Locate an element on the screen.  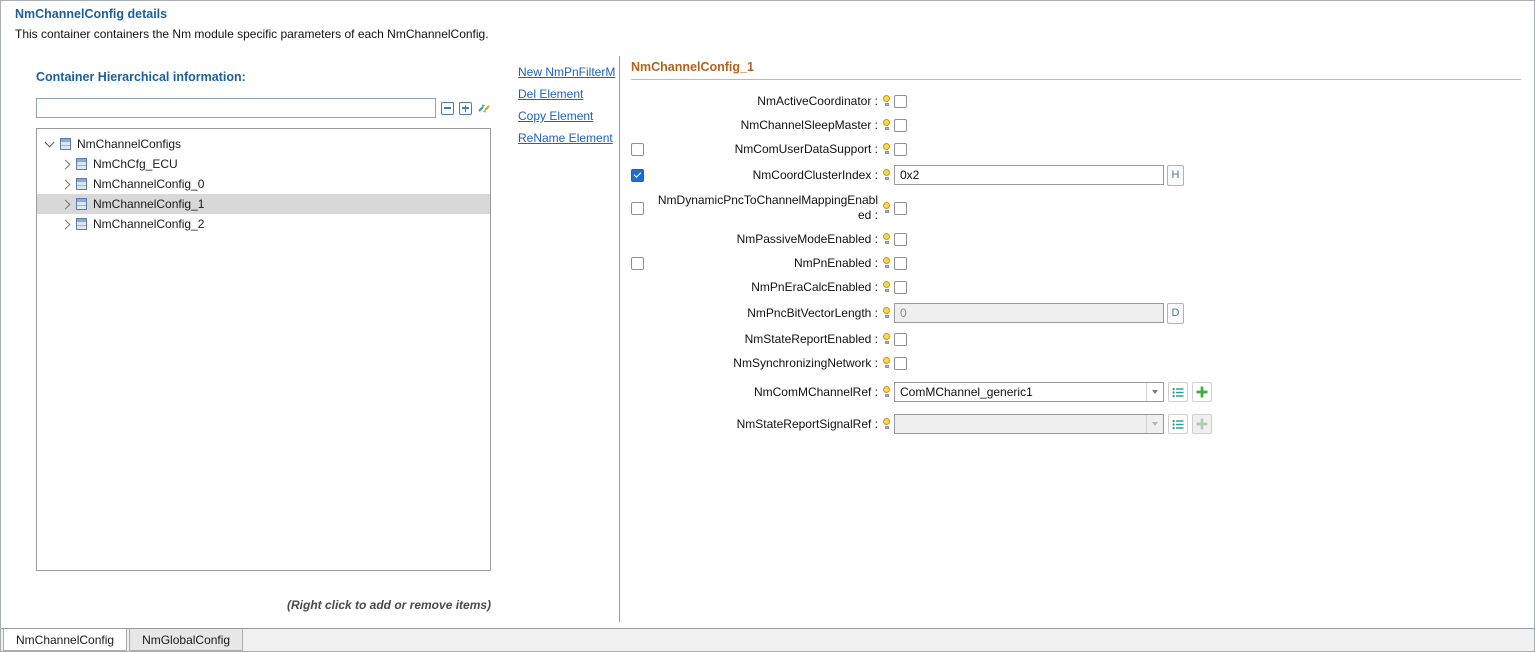
tree-node-label: NmChannelConfig_1 is located at coordinates (149, 204).